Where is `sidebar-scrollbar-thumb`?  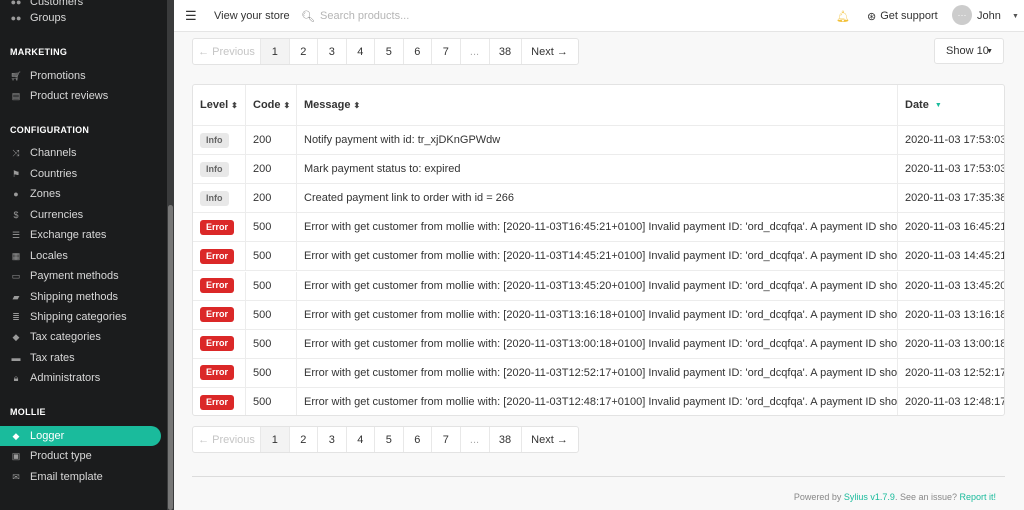 sidebar-scrollbar-thumb is located at coordinates (170, 357).